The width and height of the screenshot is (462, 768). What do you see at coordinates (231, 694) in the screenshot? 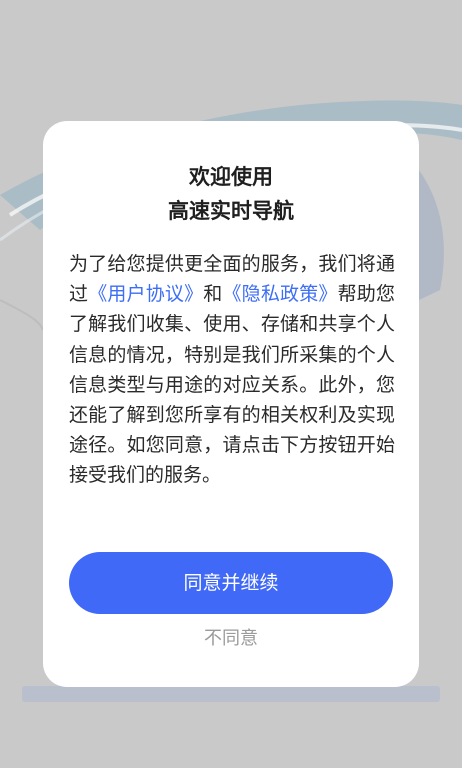
I see `background-base-bar` at bounding box center [231, 694].